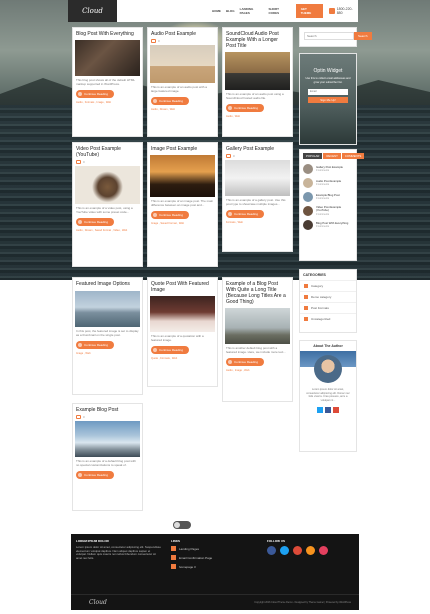 Image resolution: width=430 pixels, height=614 pixels. I want to click on post-title: Gallery Post Example, so click(257, 147).